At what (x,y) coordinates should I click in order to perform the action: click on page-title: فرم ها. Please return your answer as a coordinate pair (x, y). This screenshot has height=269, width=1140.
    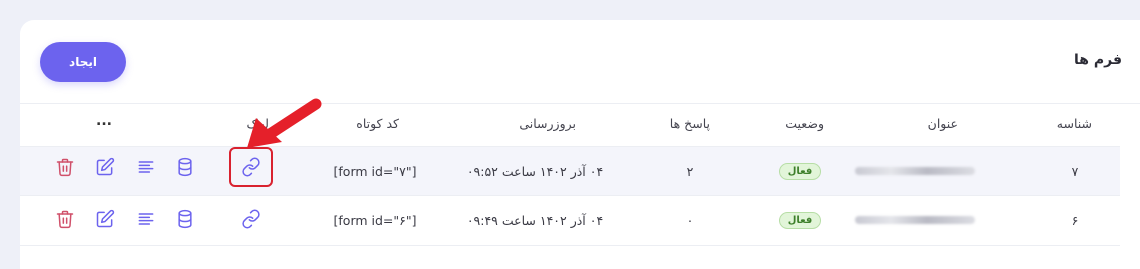
    Looking at the image, I should click on (1098, 60).